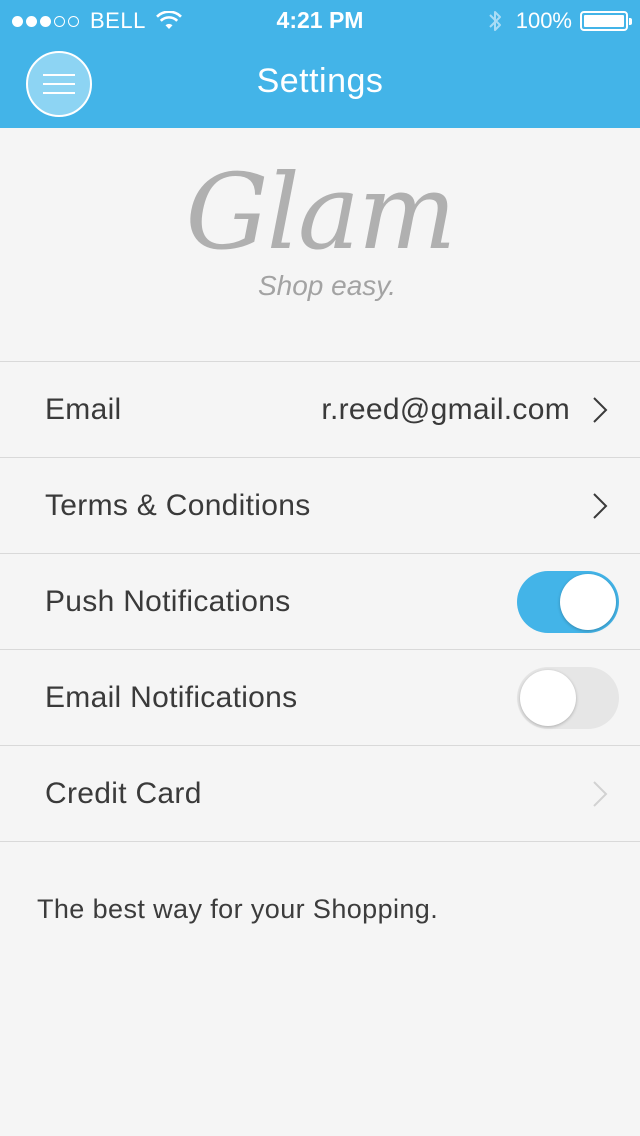 The height and width of the screenshot is (1136, 640). Describe the element at coordinates (83, 409) in the screenshot. I see `email-label: Email` at that location.